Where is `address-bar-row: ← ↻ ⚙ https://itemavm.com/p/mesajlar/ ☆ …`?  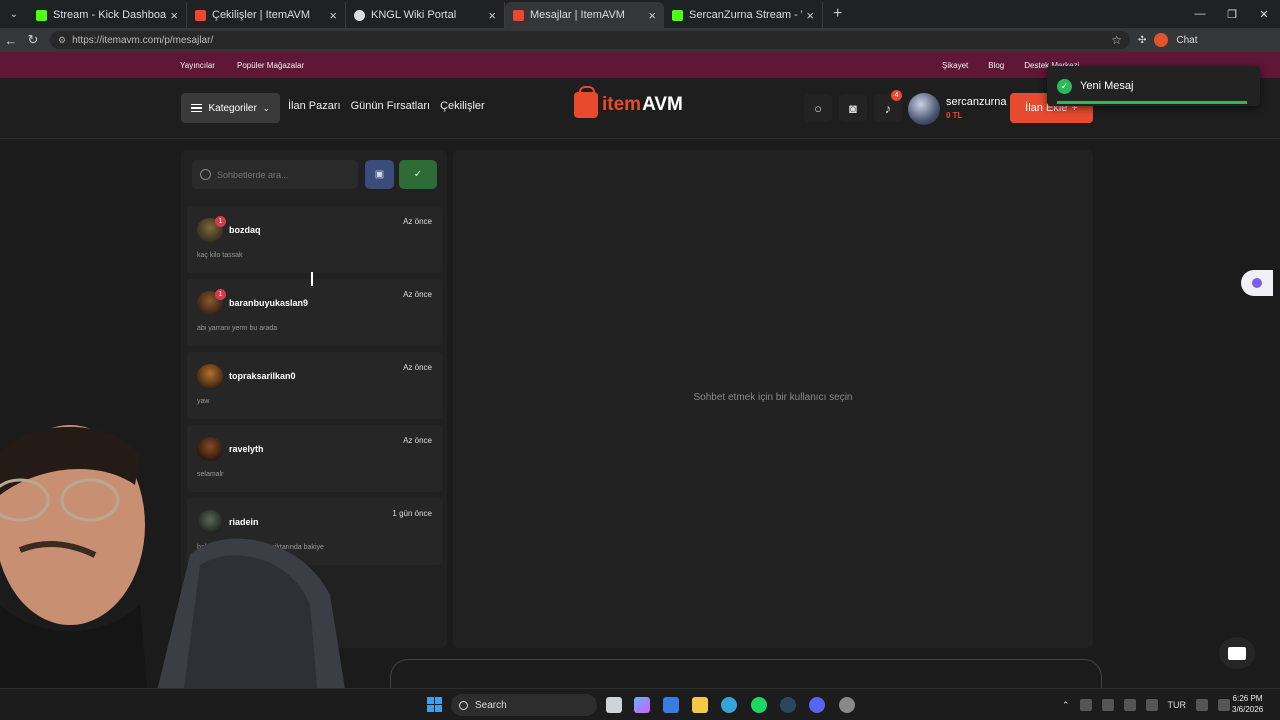 address-bar-row: ← ↻ ⚙ https://itemavm.com/p/mesajlar/ ☆ … is located at coordinates (640, 40).